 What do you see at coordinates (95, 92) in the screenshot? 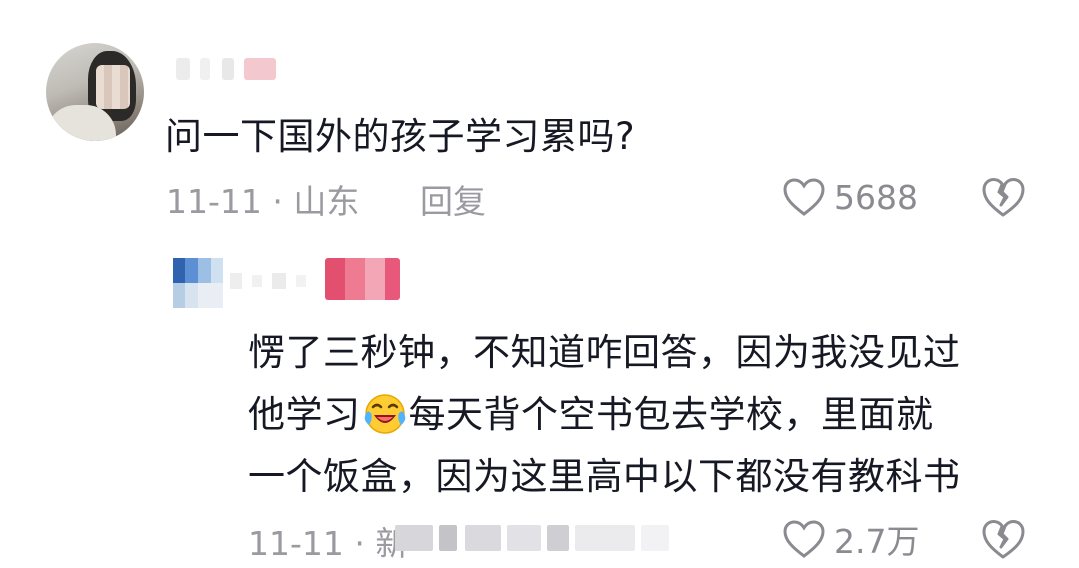
I see `commenter-avatar` at bounding box center [95, 92].